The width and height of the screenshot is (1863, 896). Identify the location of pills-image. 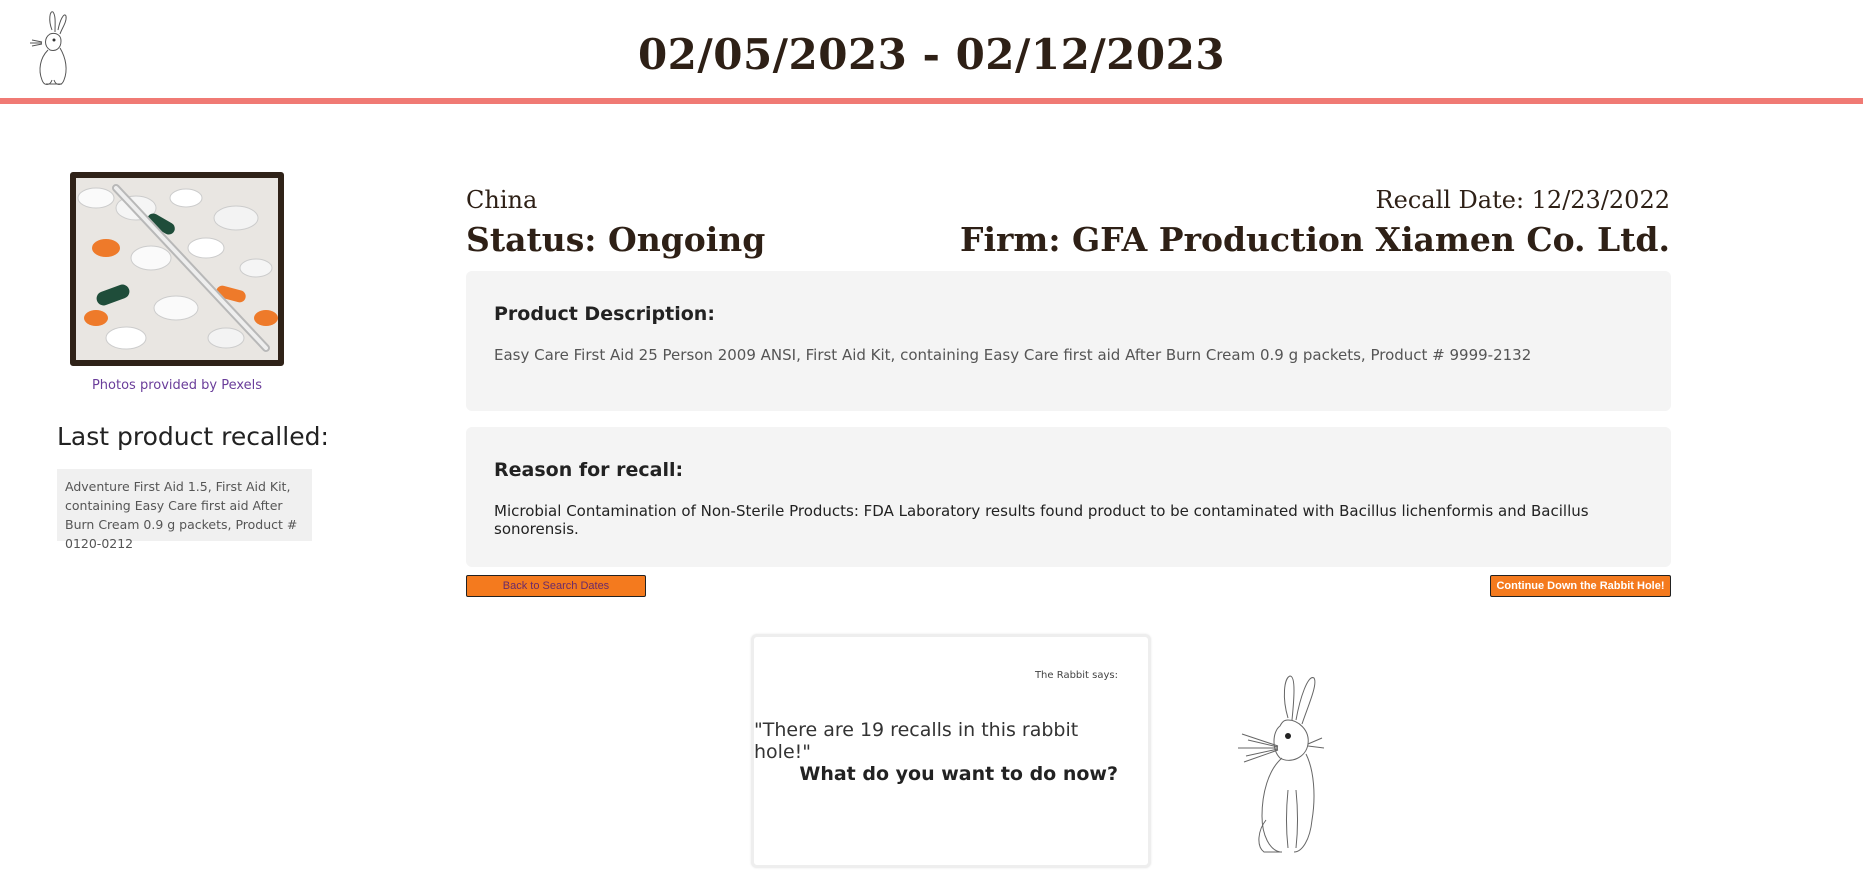
(177, 269).